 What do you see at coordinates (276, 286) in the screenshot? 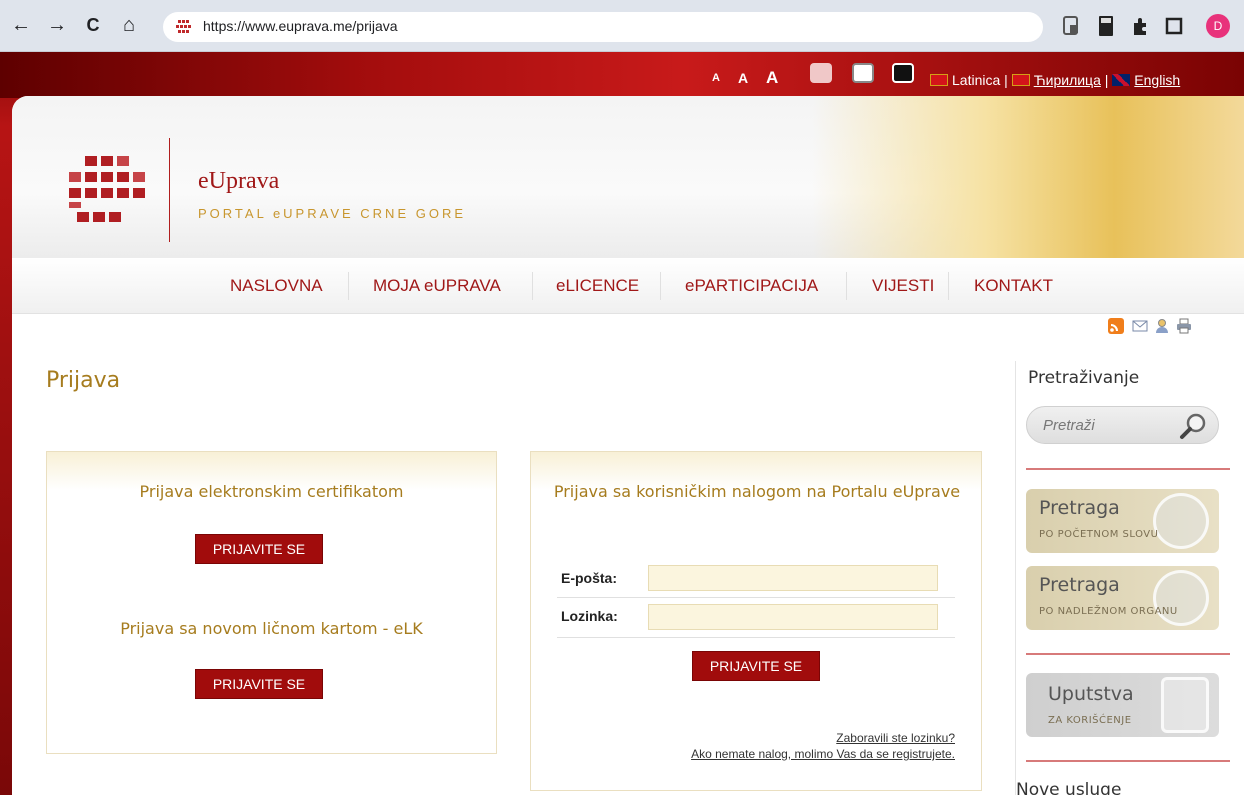
I see `nav-naslovna: NASLOVNA` at bounding box center [276, 286].